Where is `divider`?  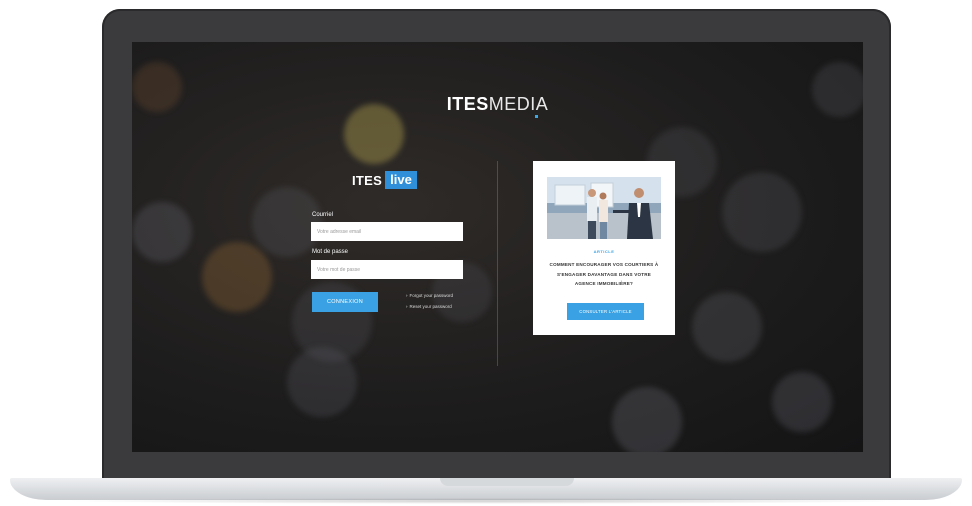 divider is located at coordinates (497, 263).